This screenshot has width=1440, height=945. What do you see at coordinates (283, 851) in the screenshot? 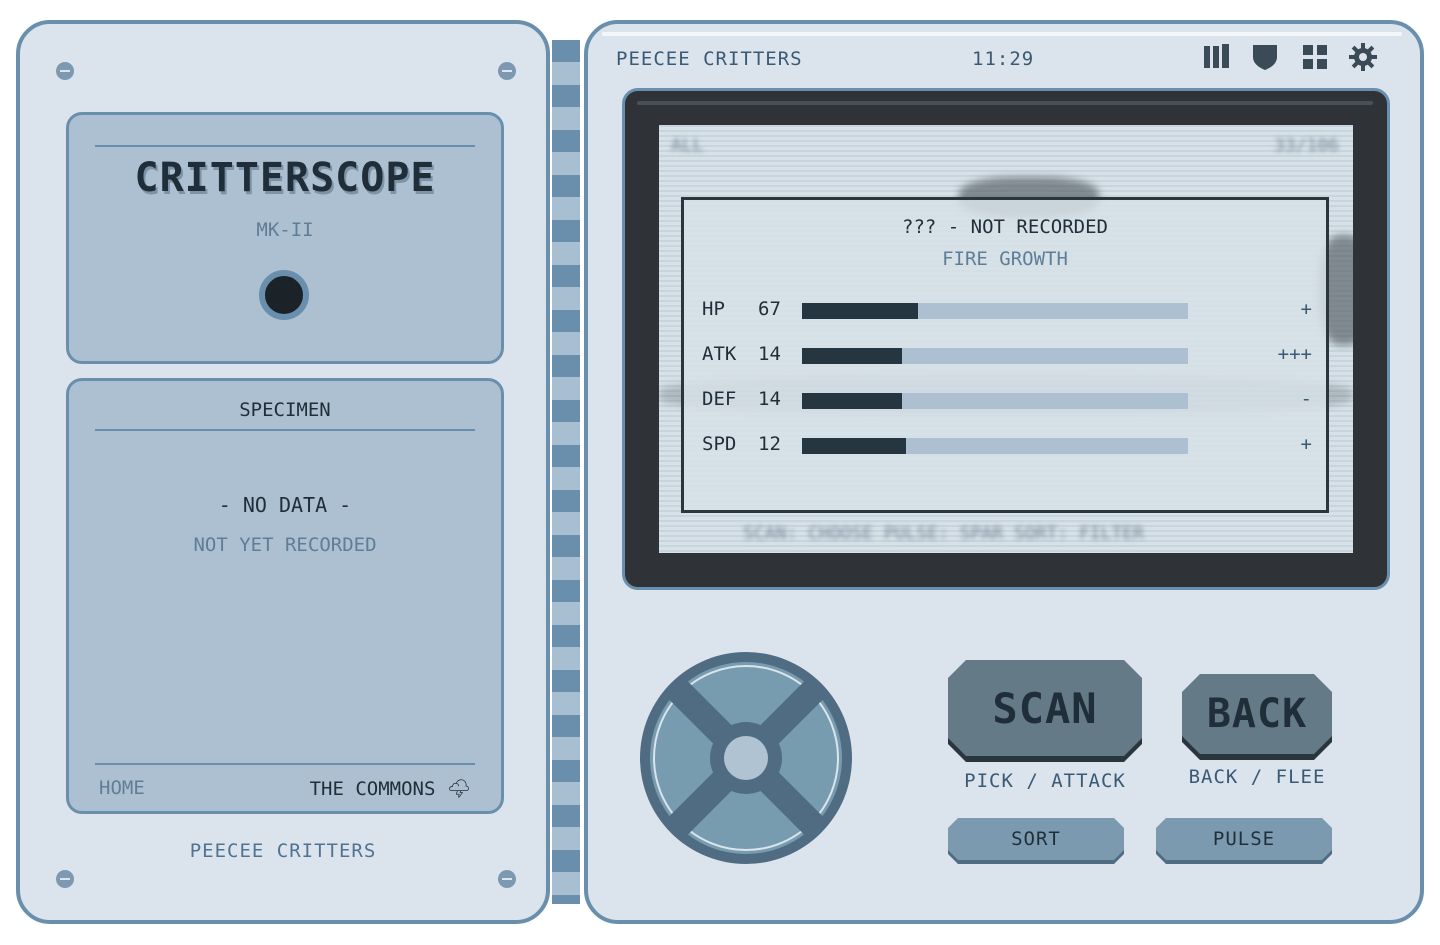
I see `device-footer-brand: PEECEE CRITTERS` at bounding box center [283, 851].